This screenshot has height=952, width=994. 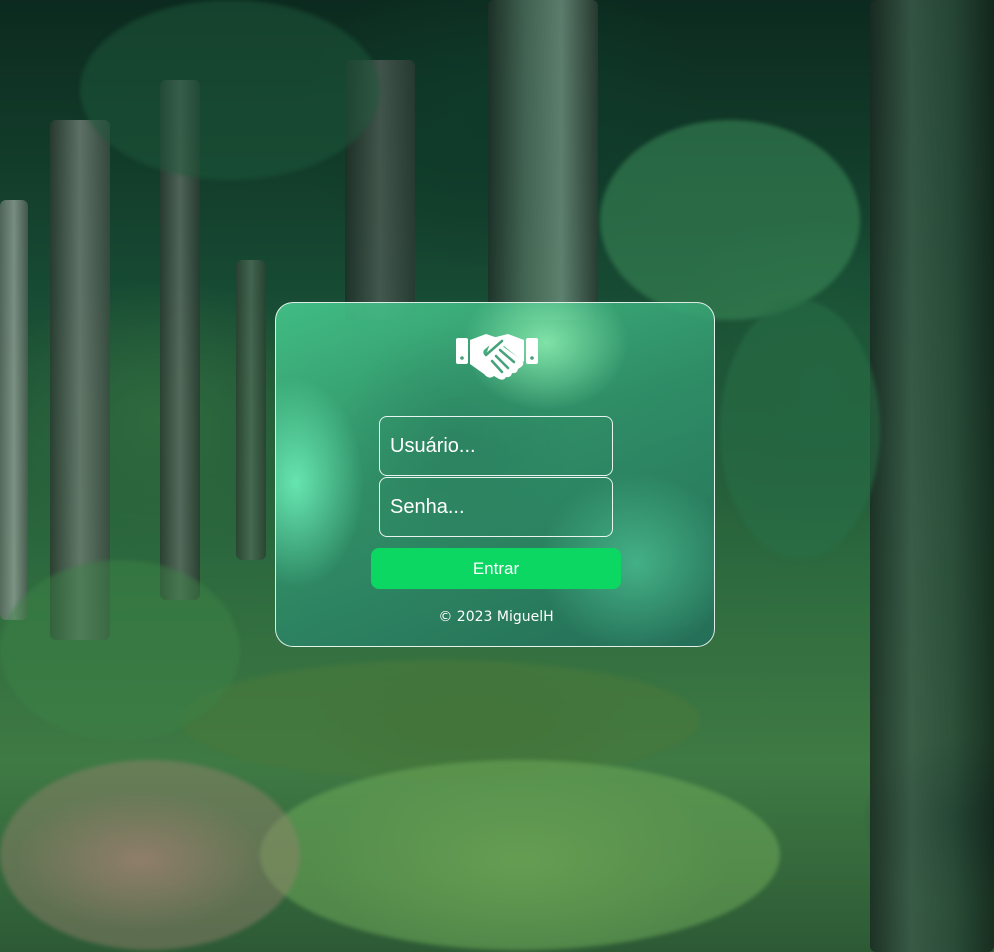 I want to click on login-button: Entrar, so click(x=496, y=568).